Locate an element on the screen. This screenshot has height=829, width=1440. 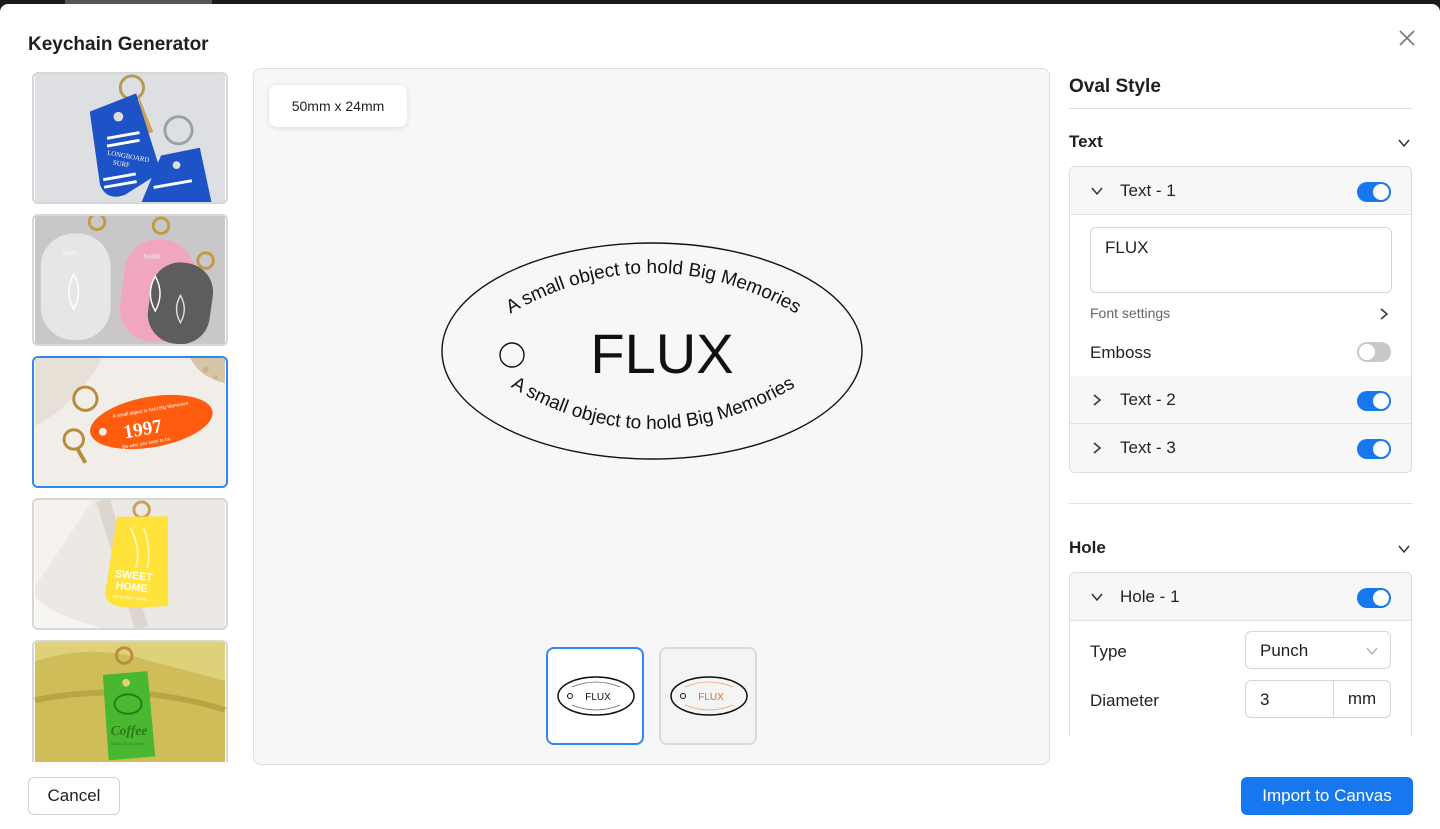
text-item-1-toggle is located at coordinates (1374, 192).